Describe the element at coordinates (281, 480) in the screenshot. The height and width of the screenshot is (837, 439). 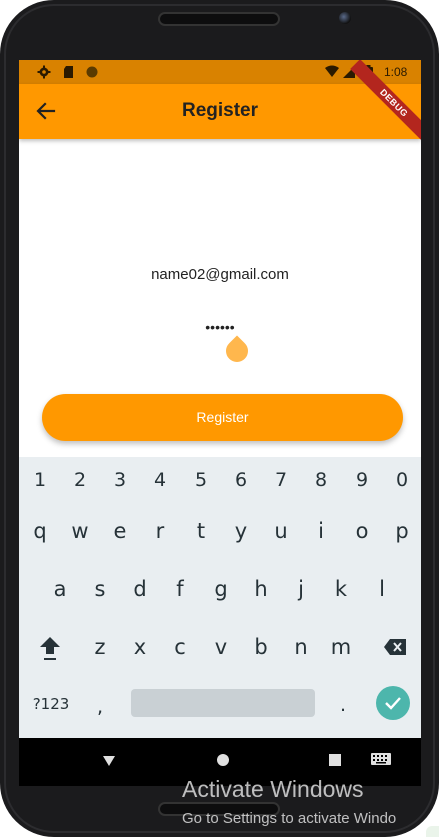
I see `key-7: 7` at that location.